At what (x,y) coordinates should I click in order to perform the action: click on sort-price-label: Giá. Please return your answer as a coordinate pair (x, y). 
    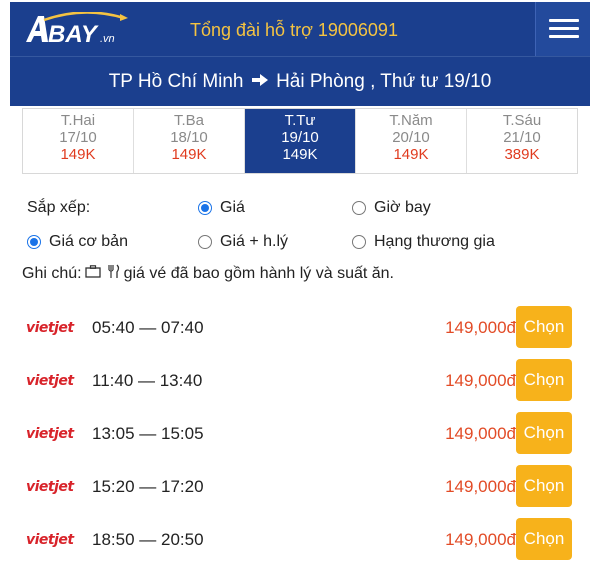
    Looking at the image, I should click on (232, 207).